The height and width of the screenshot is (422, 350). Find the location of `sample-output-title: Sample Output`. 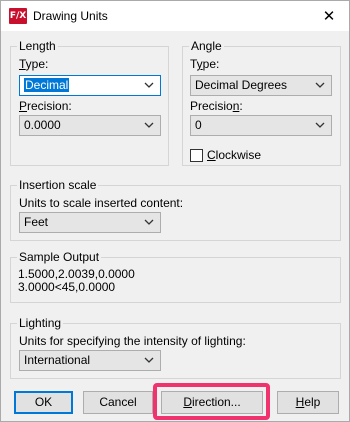

sample-output-title: Sample Output is located at coordinates (59, 257).